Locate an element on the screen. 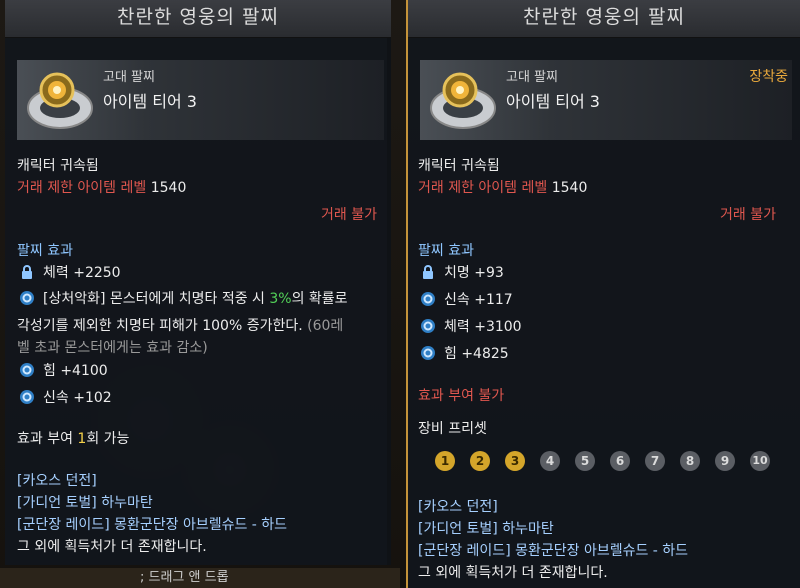  effect-row: 체력 +2250 is located at coordinates (70, 273).